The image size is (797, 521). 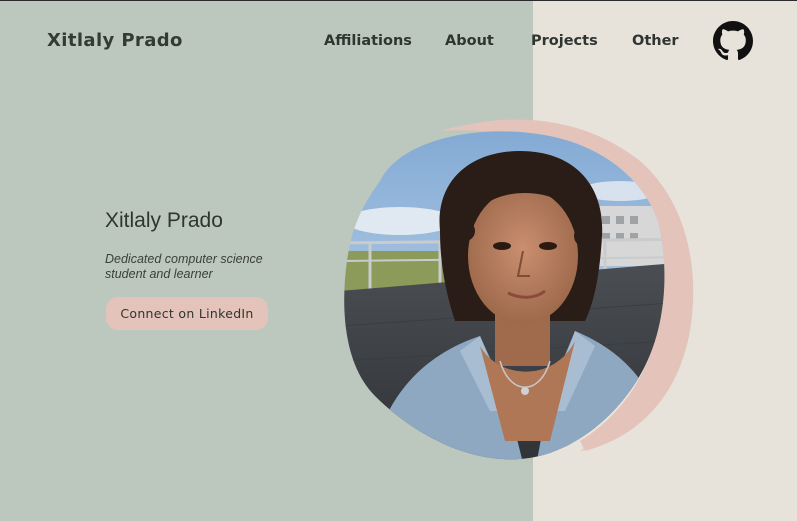 I want to click on connect-linkedin-button: Connect on LinkedIn, so click(x=187, y=313).